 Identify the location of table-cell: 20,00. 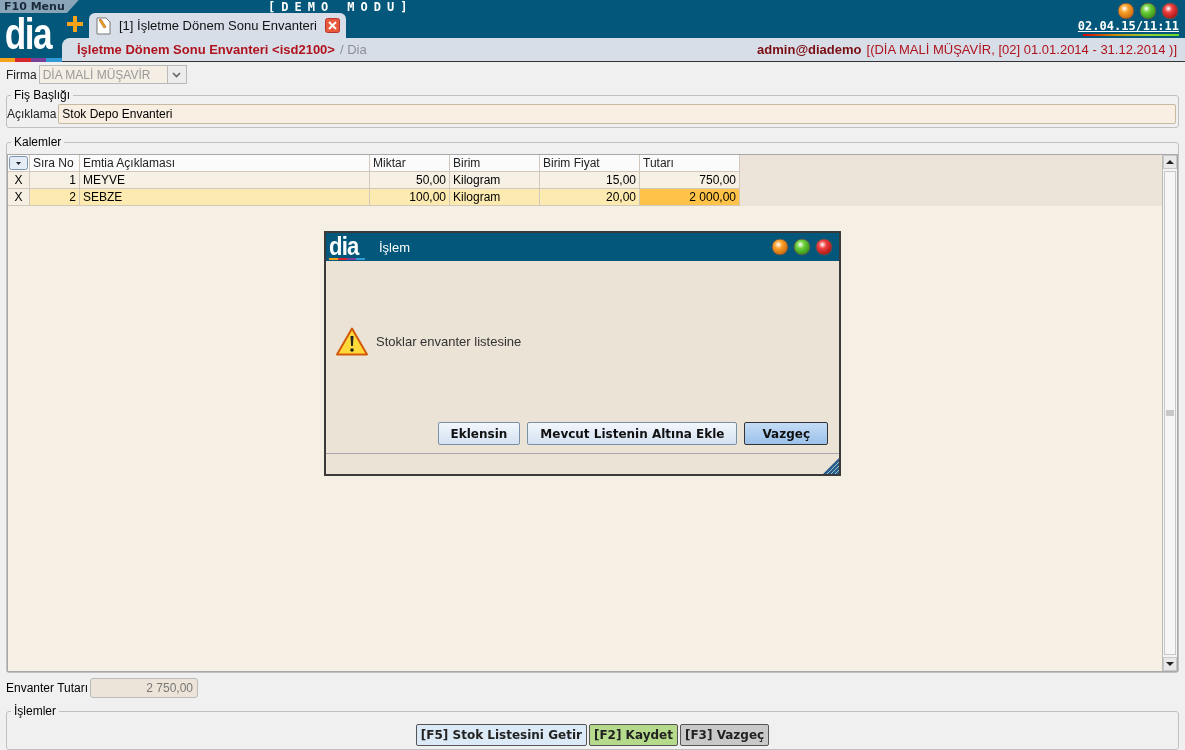
(590, 197).